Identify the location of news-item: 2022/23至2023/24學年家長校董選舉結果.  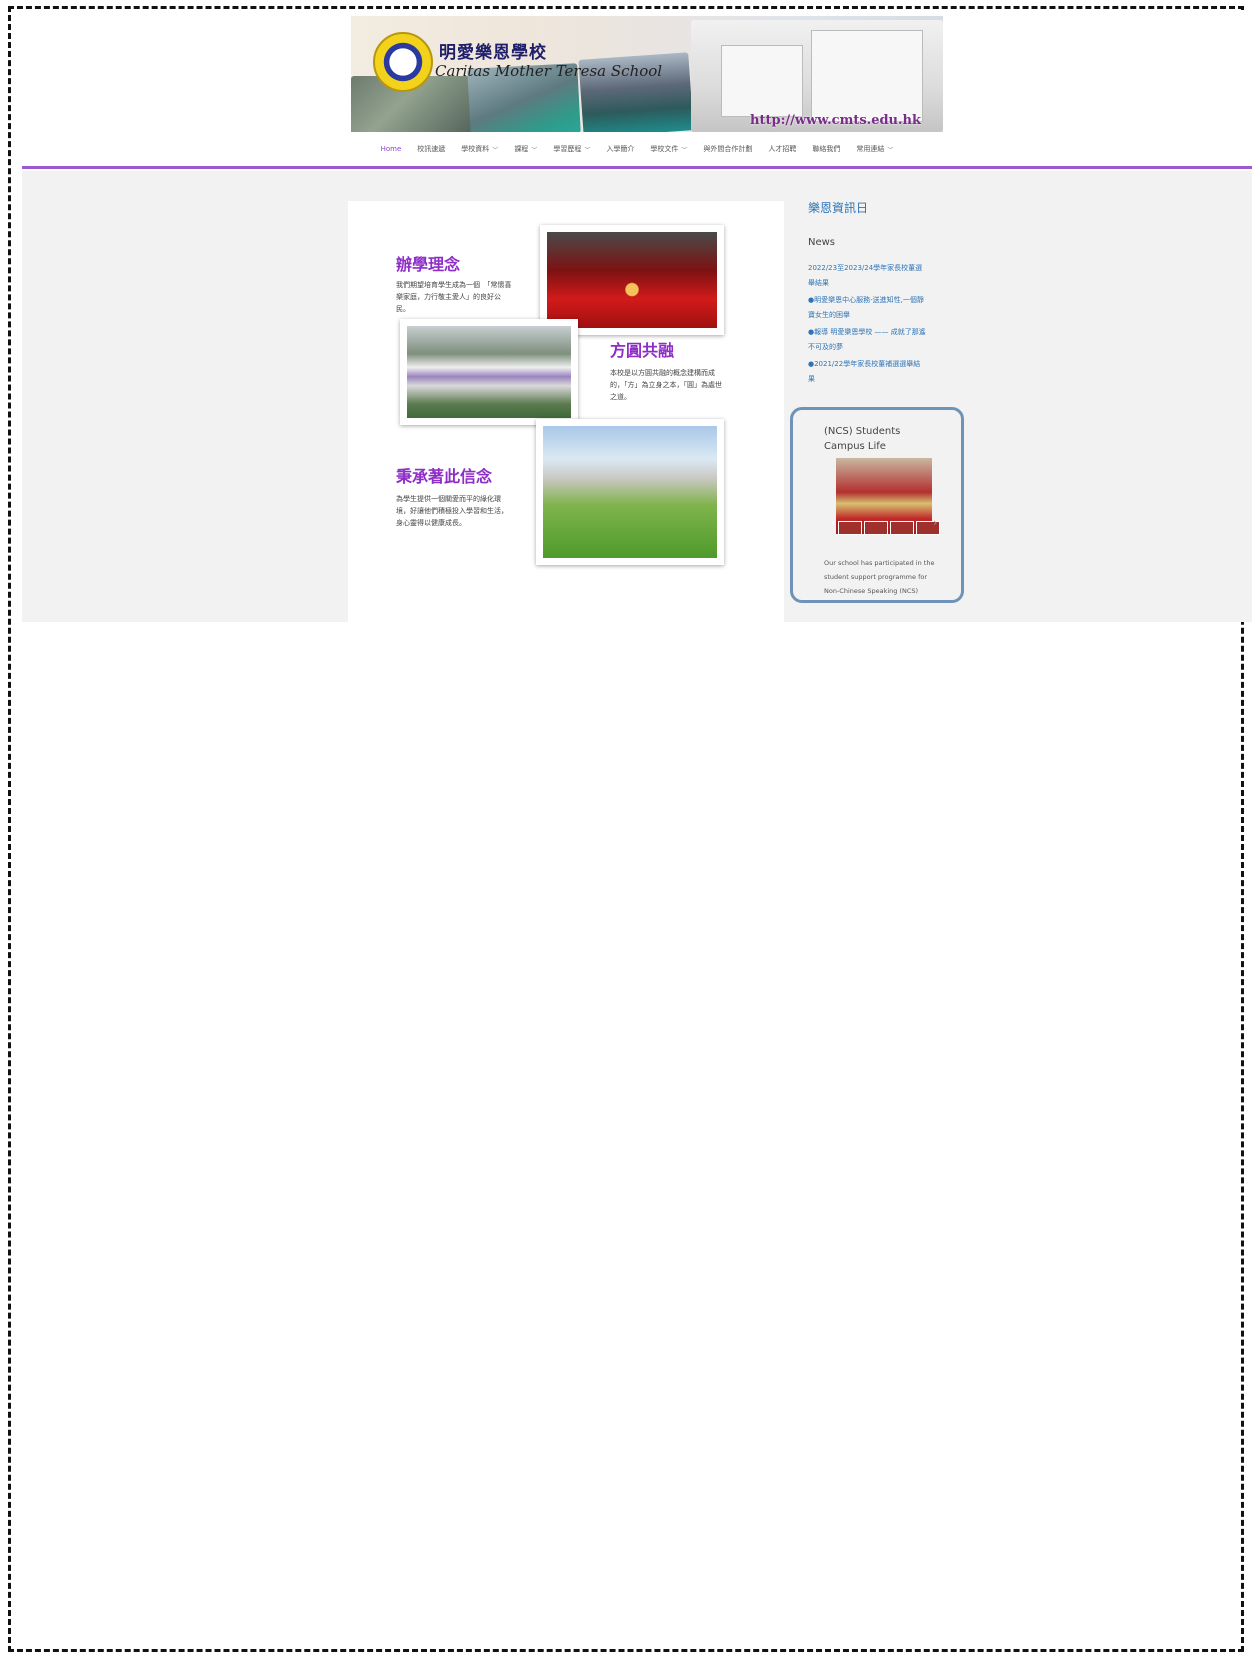
(867, 276).